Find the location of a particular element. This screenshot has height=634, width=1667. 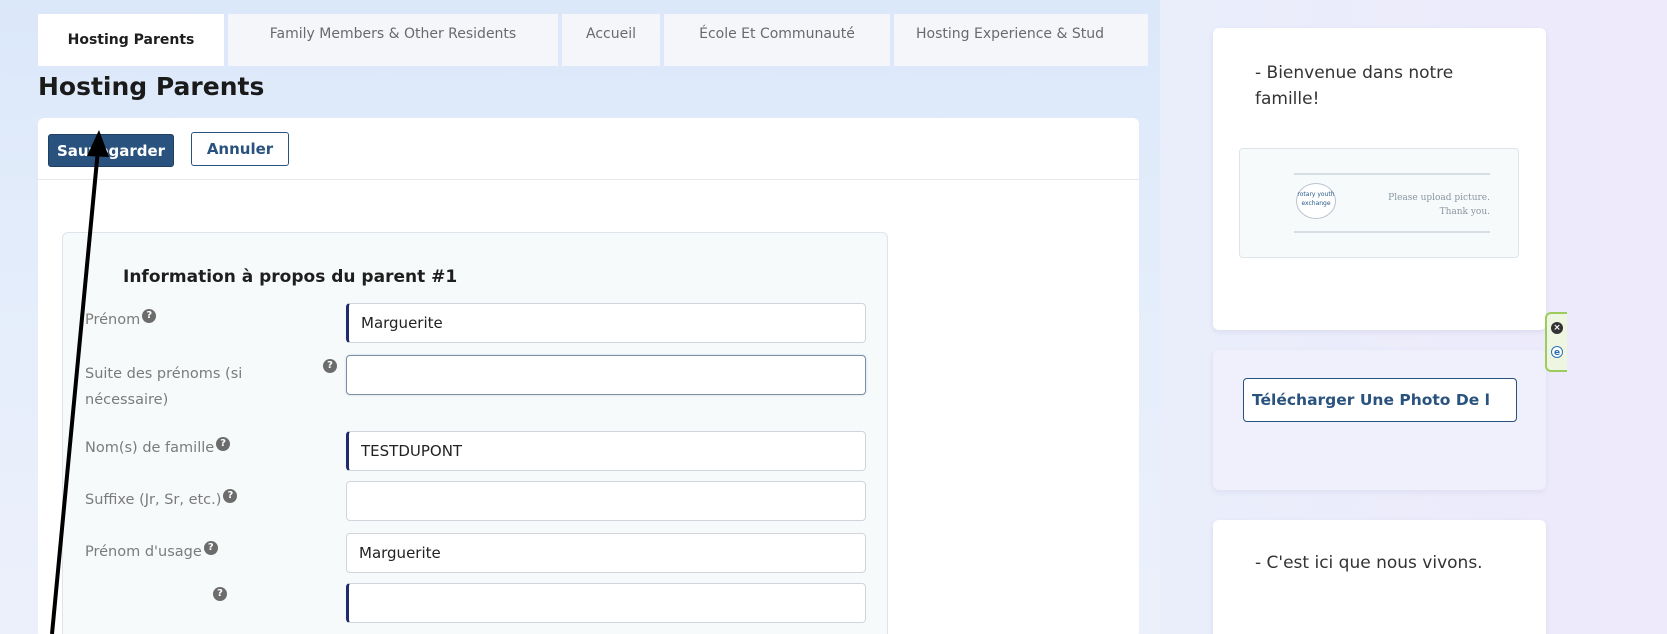

toolbar: Sauvegarder Annuler is located at coordinates (588, 149).